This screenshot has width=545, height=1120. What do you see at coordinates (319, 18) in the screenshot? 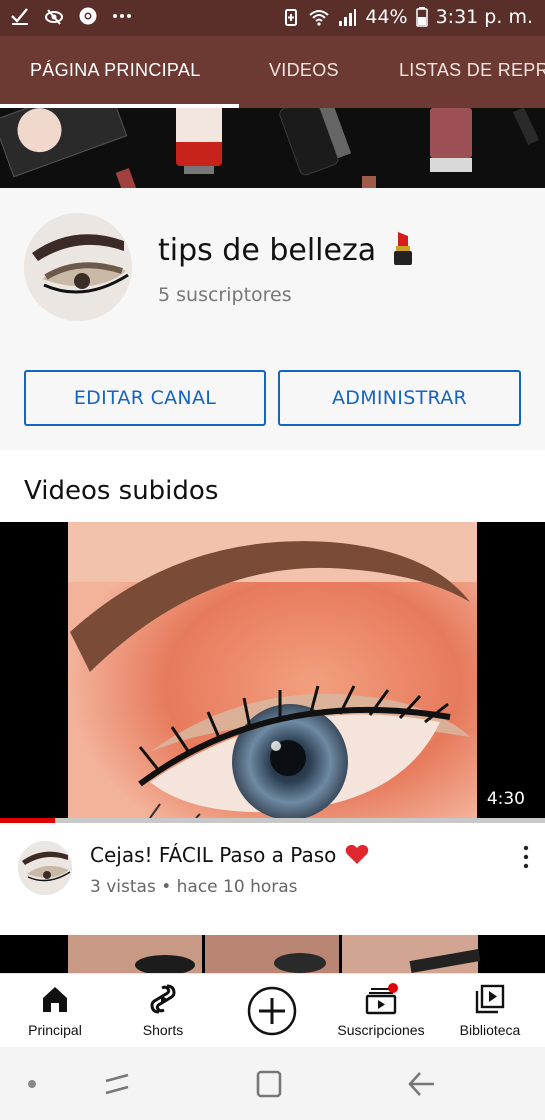
I see `wifi-icon` at bounding box center [319, 18].